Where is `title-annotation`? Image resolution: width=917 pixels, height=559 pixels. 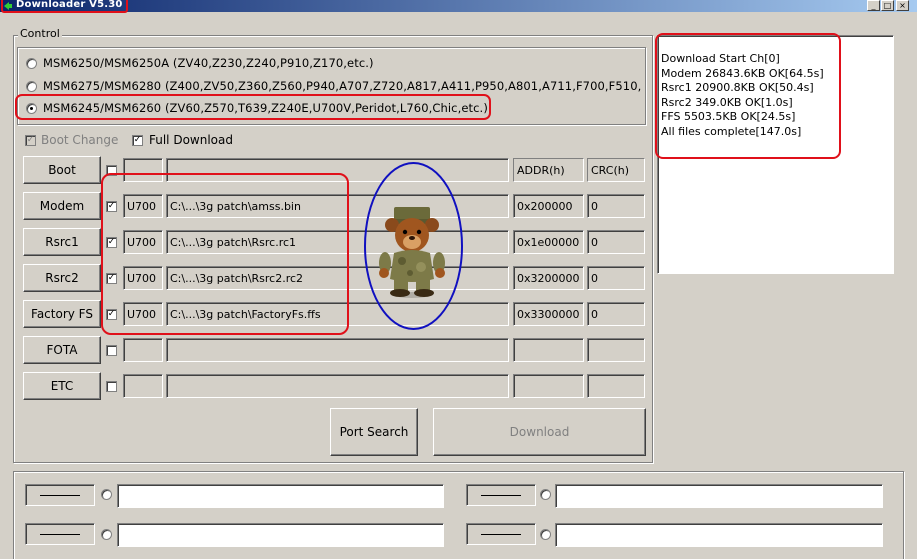
title-annotation is located at coordinates (64, 6).